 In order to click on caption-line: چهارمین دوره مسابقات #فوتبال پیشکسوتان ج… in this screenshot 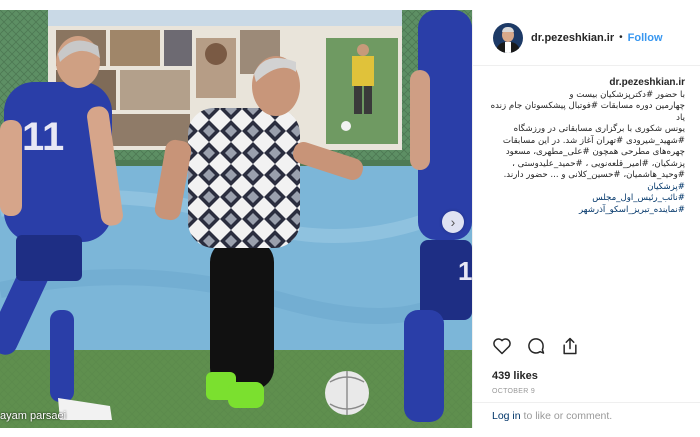, I will do `click(587, 112)`.